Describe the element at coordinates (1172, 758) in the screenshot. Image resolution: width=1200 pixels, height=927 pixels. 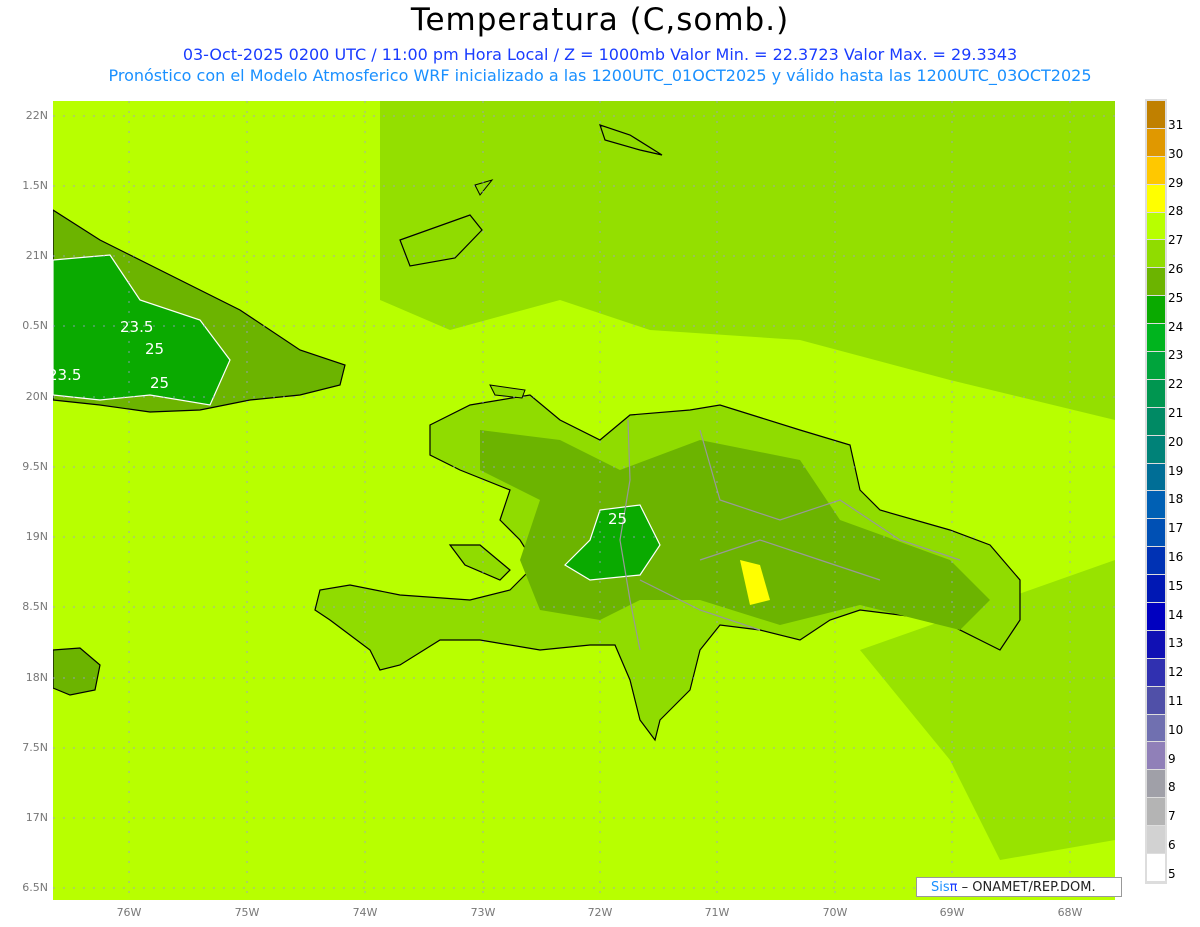
I see `colorbar-label: 9` at that location.